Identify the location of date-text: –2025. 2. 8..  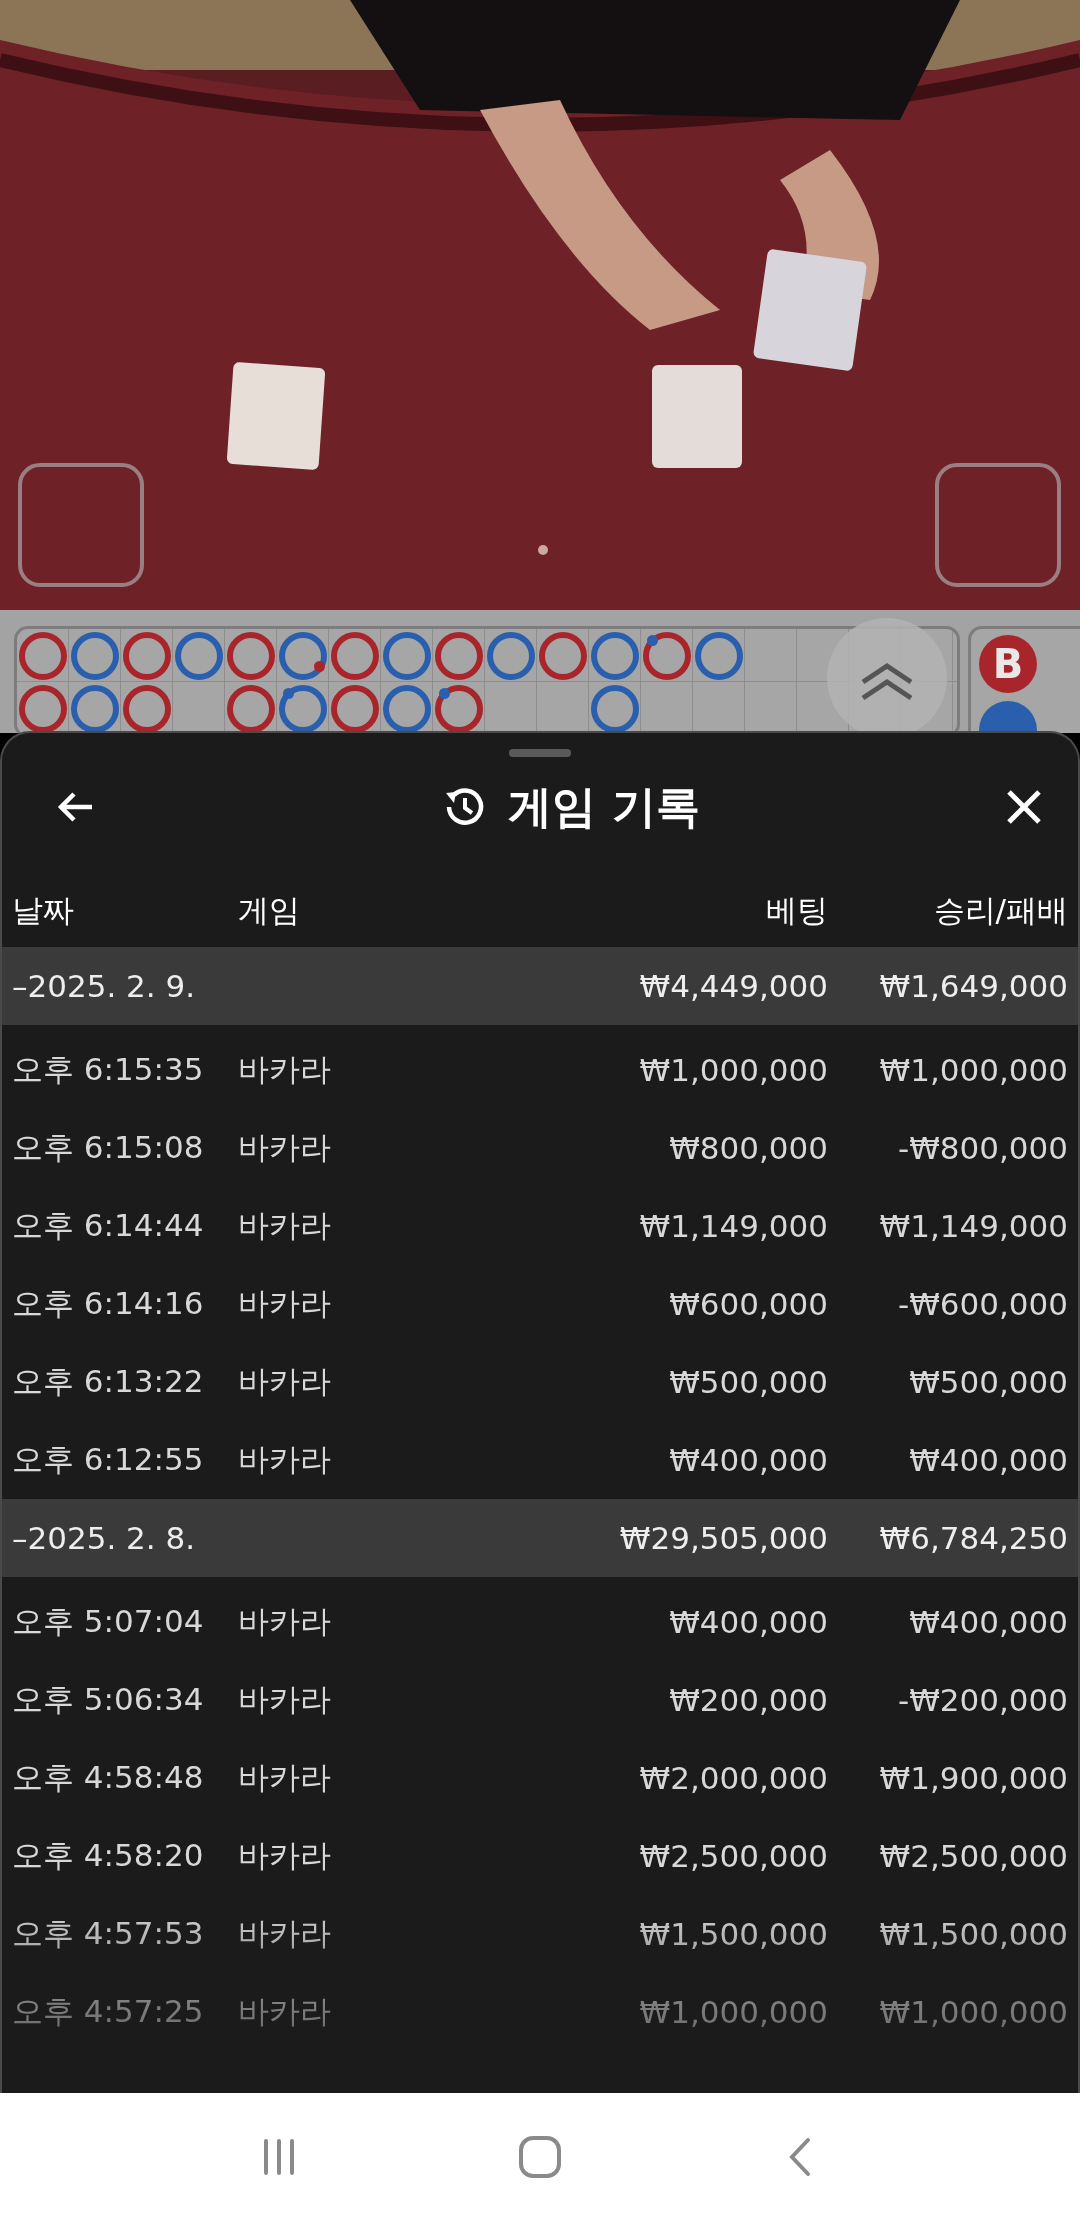
(104, 1538).